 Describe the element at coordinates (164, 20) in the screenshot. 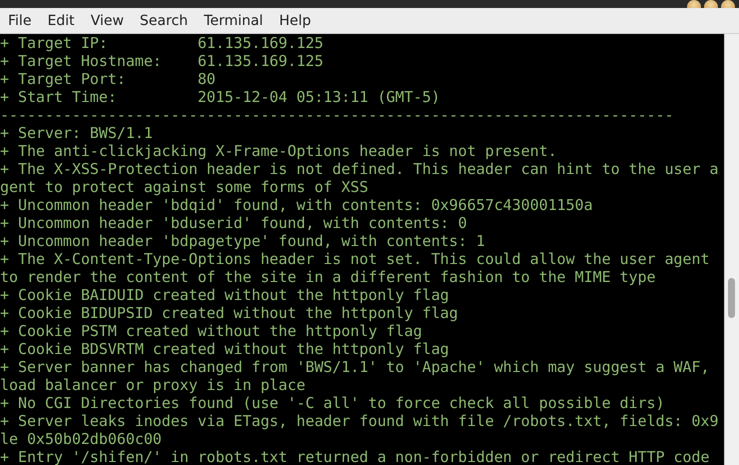

I see `menu-item: Search` at that location.